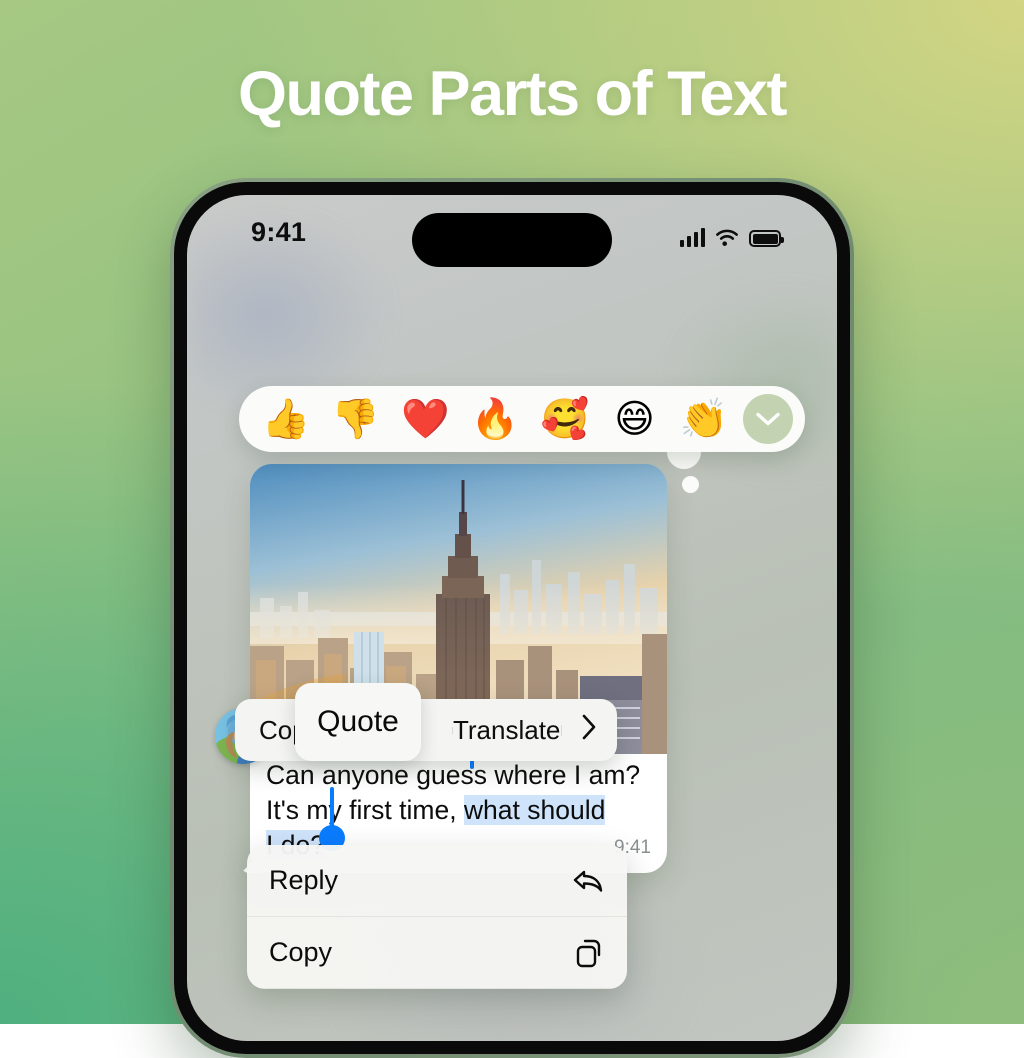 The width and height of the screenshot is (1024, 1058). What do you see at coordinates (356, 419) in the screenshot?
I see `thumbs-down-emoji: 👎` at bounding box center [356, 419].